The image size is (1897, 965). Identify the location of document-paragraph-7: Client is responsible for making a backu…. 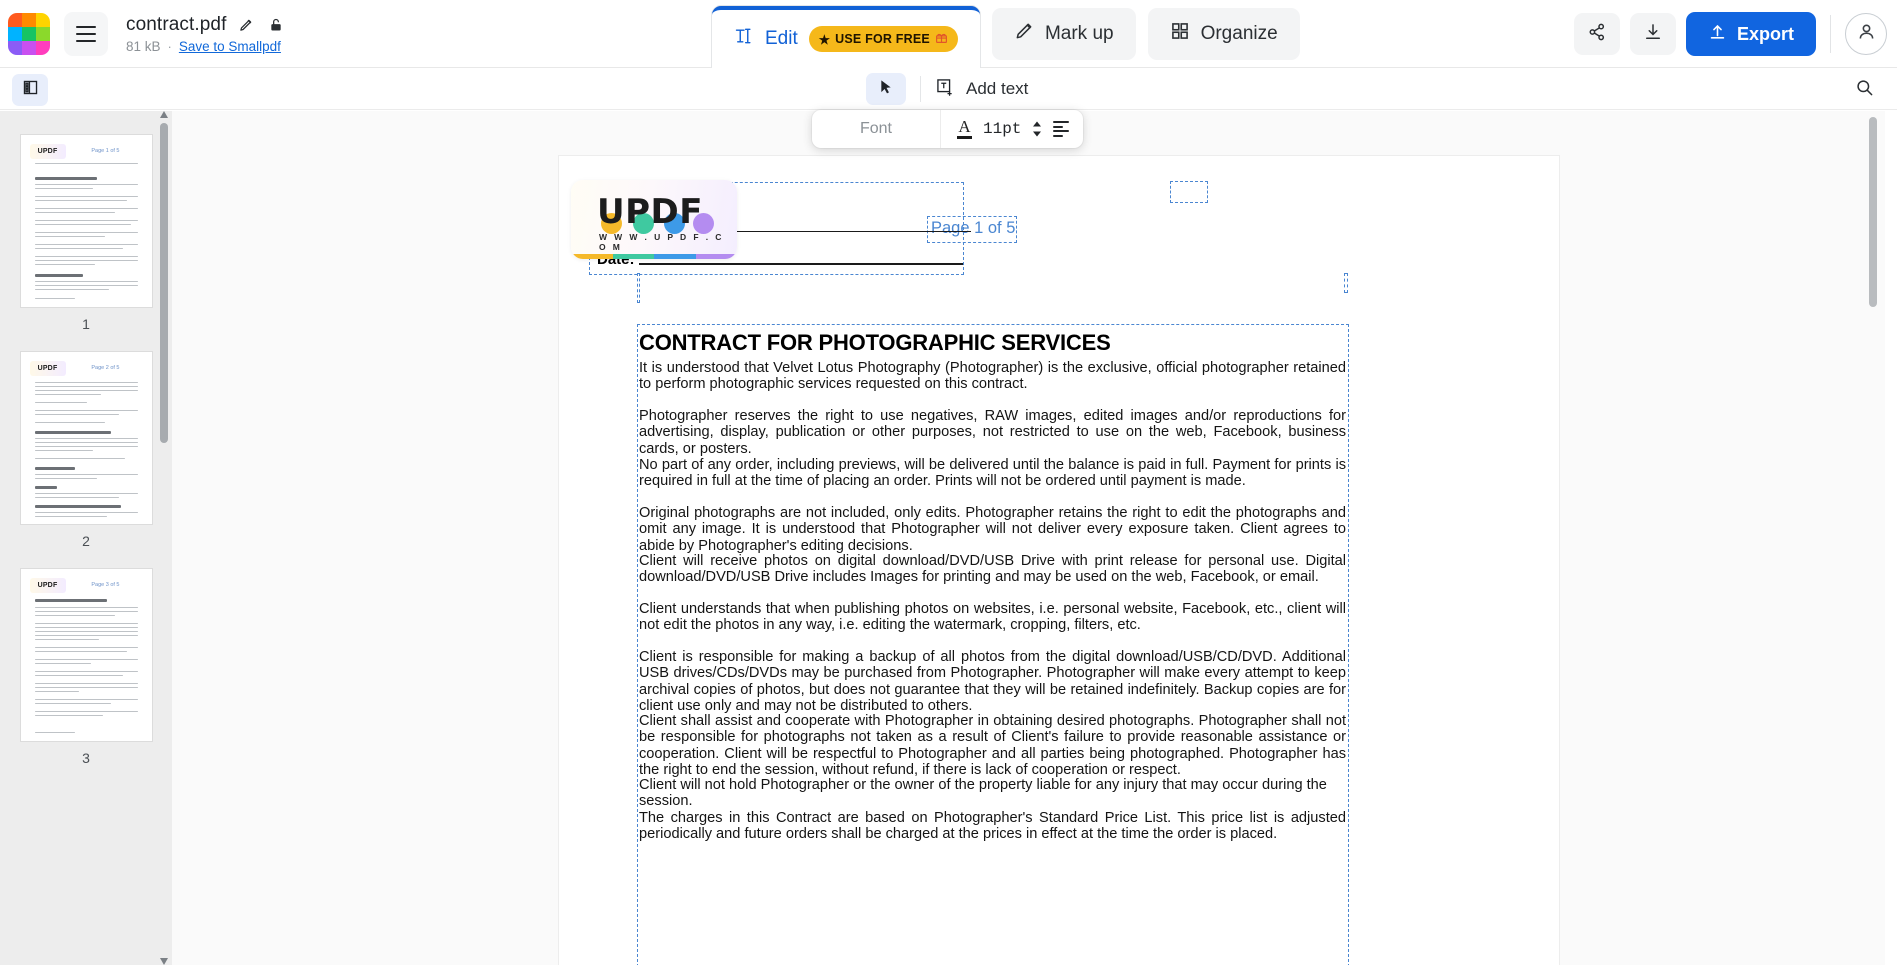
(992, 682).